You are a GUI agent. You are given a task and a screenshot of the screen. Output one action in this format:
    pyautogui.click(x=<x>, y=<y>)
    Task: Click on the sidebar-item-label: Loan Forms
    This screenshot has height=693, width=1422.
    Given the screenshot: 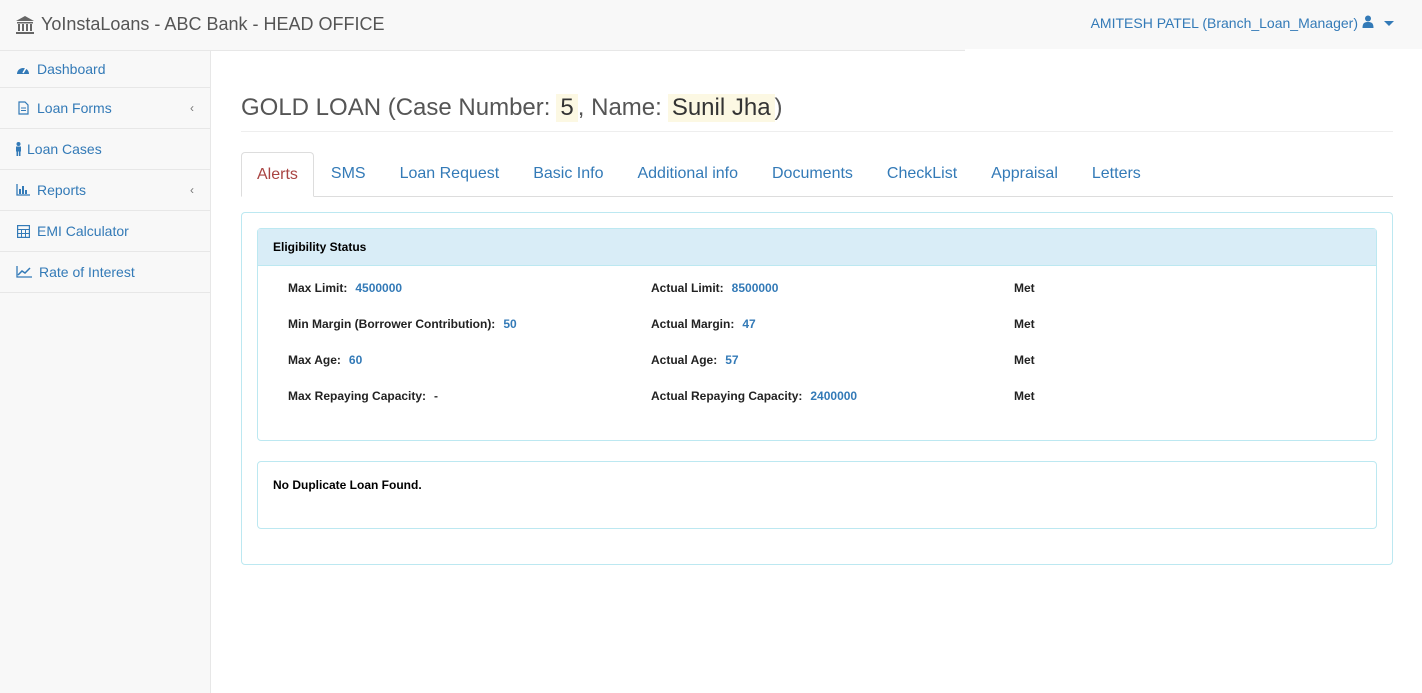 What is the action you would take?
    pyautogui.click(x=74, y=108)
    